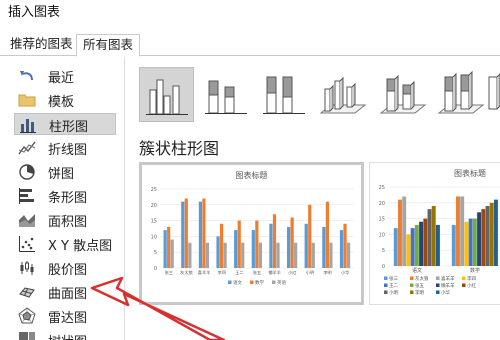 This screenshot has width=500, height=340. Describe the element at coordinates (237, 282) in the screenshot. I see `legend-label: 语文` at that location.